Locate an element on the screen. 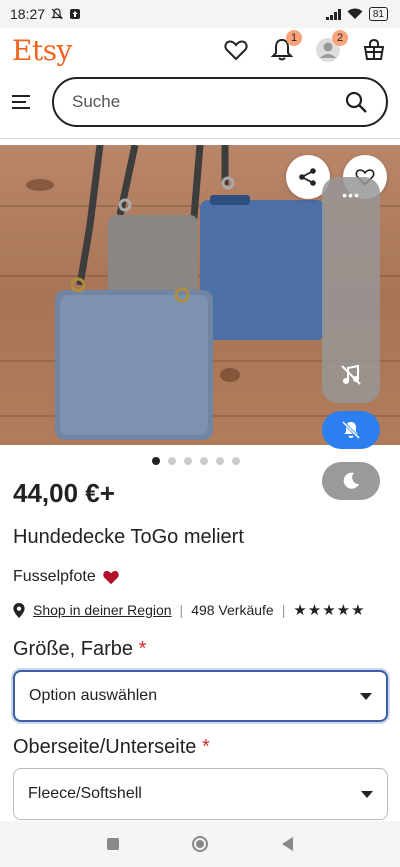 The image size is (400, 867). heart-icon is located at coordinates (236, 50).